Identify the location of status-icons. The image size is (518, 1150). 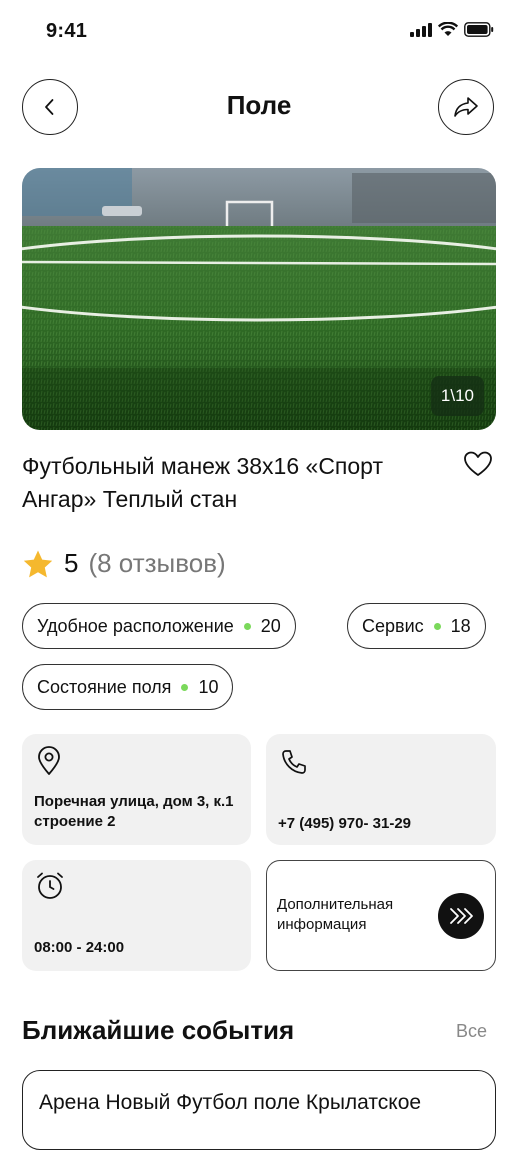
(452, 29).